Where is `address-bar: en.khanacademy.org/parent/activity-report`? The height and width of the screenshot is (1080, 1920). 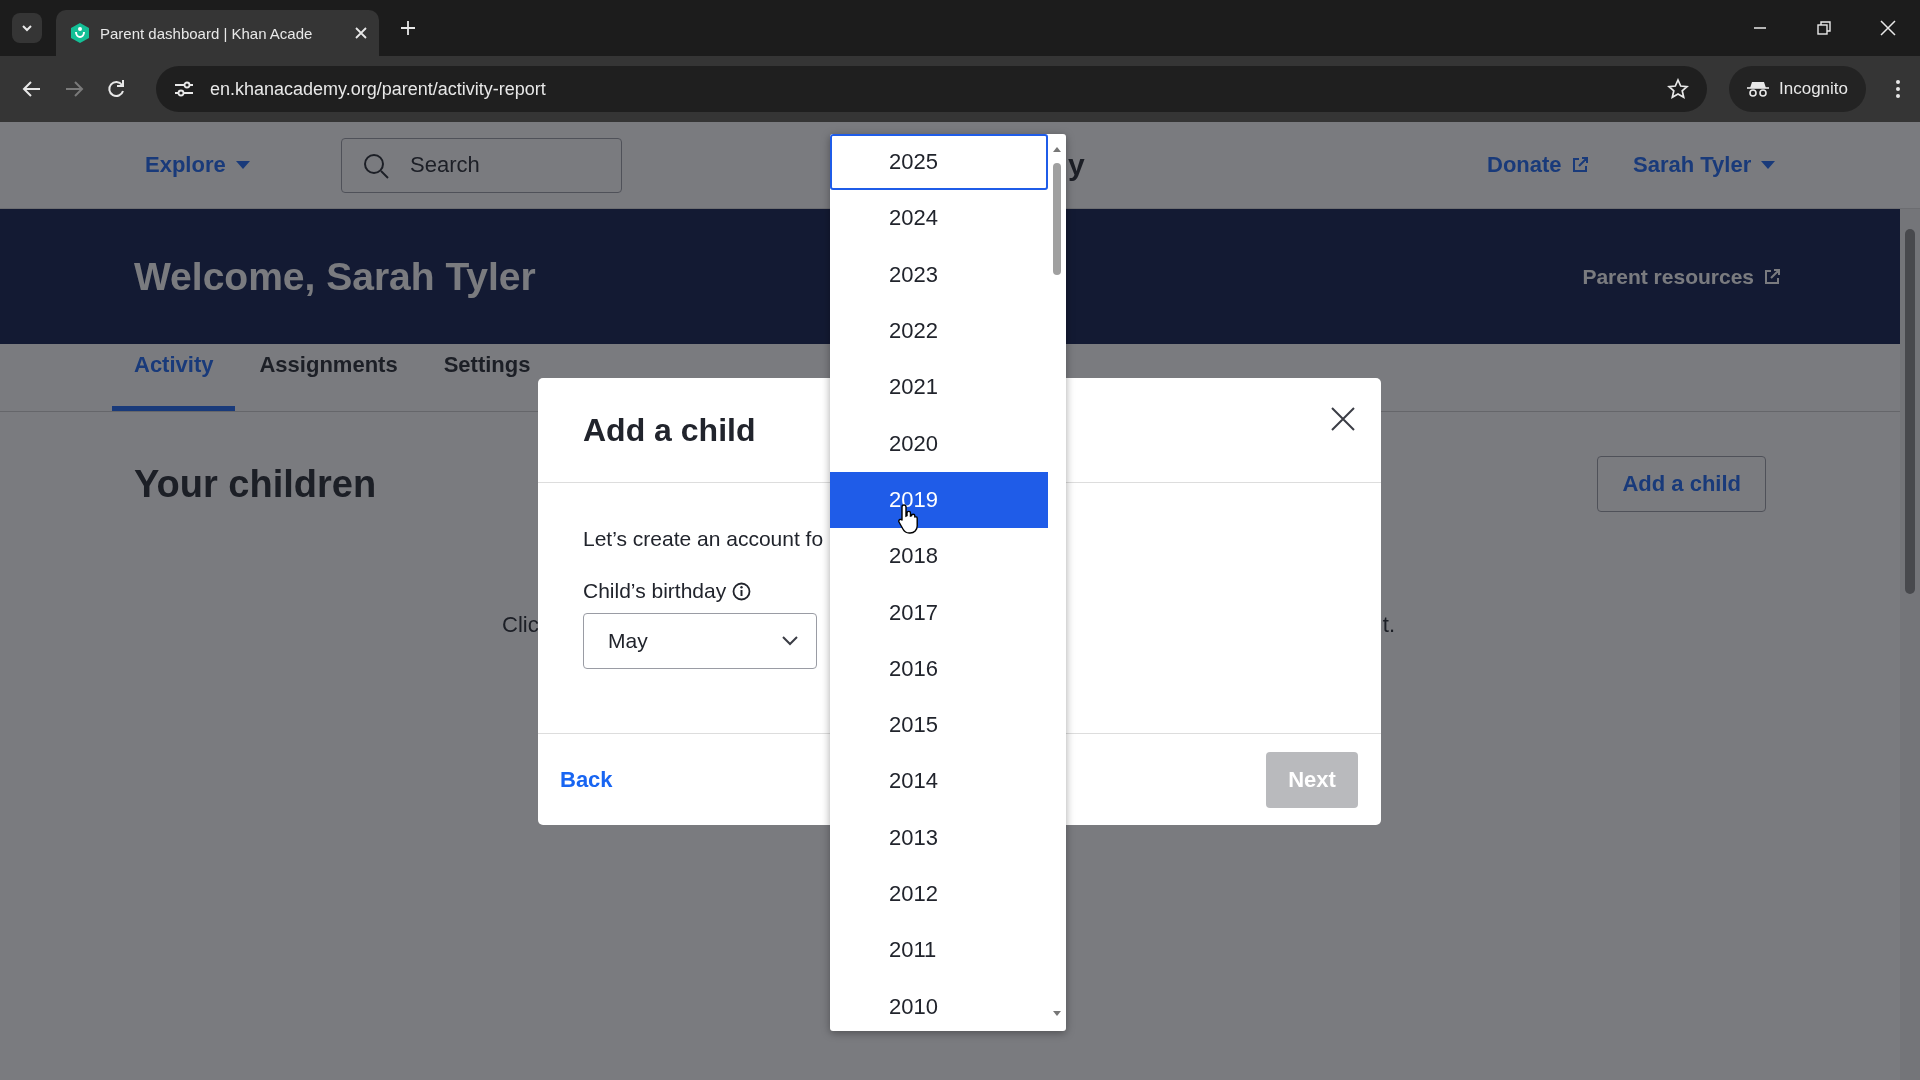
address-bar: en.khanacademy.org/parent/activity-report is located at coordinates (931, 89).